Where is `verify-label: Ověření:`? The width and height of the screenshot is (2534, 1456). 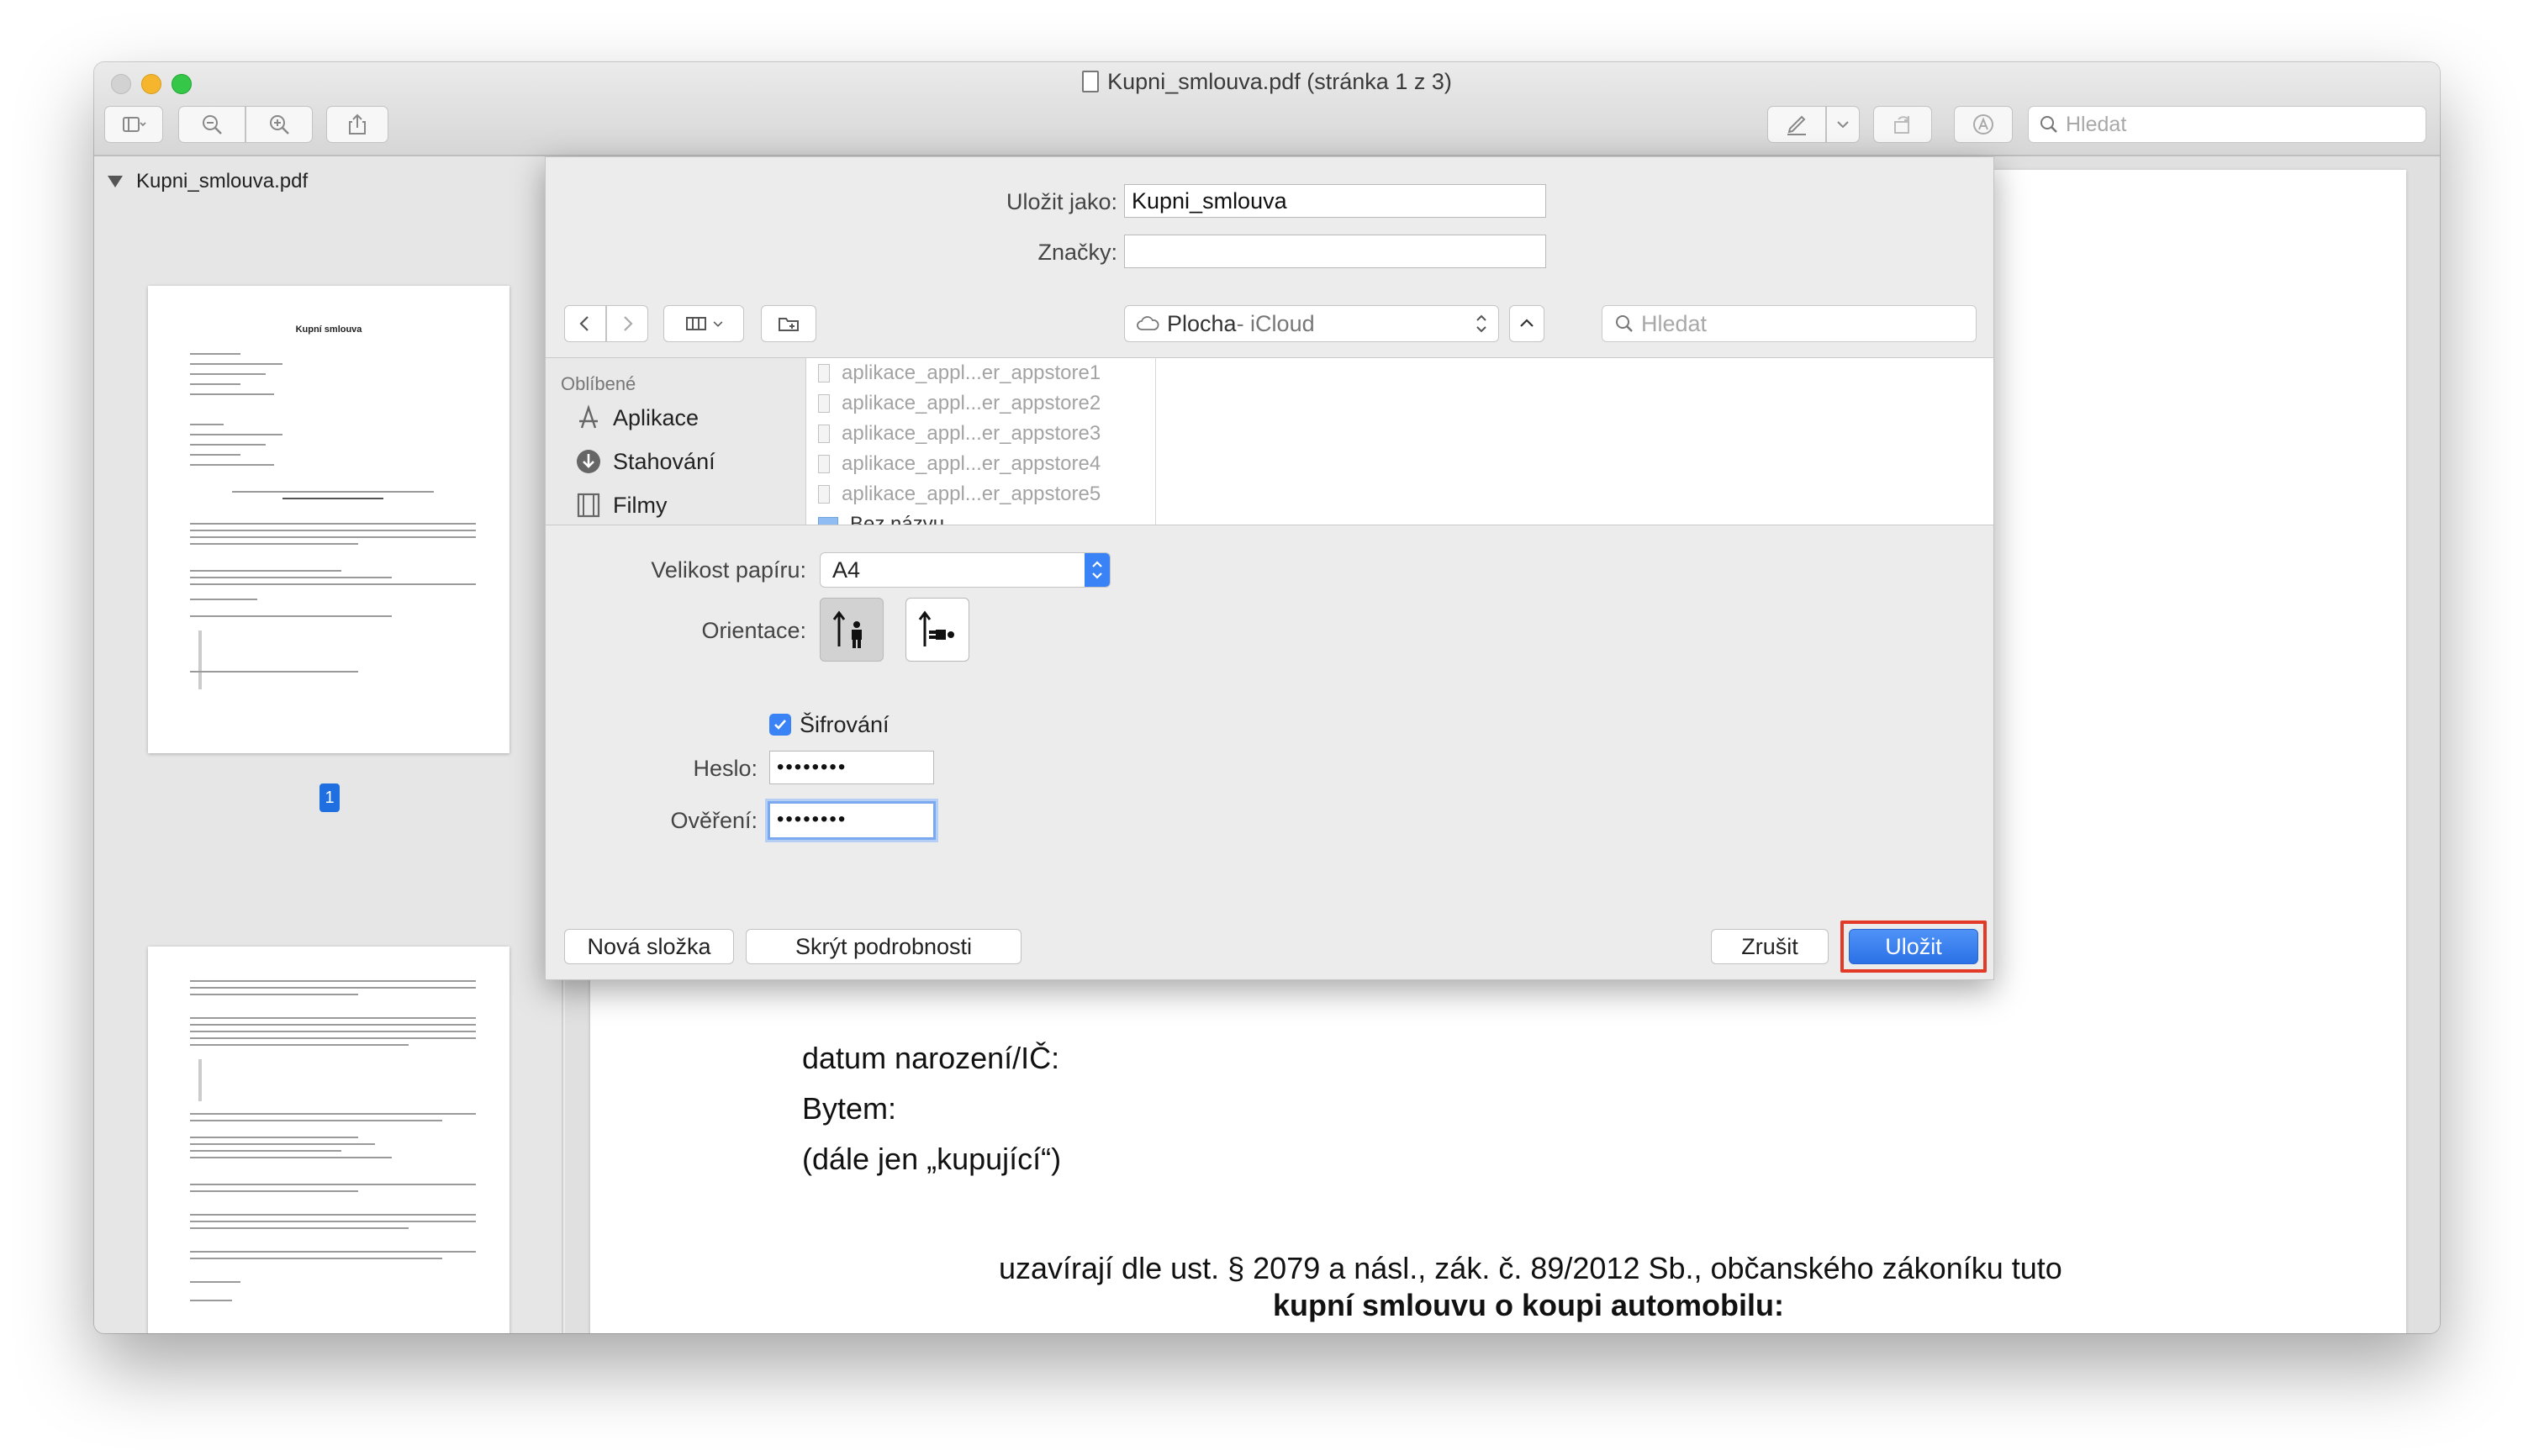 verify-label: Ověření: is located at coordinates (714, 820).